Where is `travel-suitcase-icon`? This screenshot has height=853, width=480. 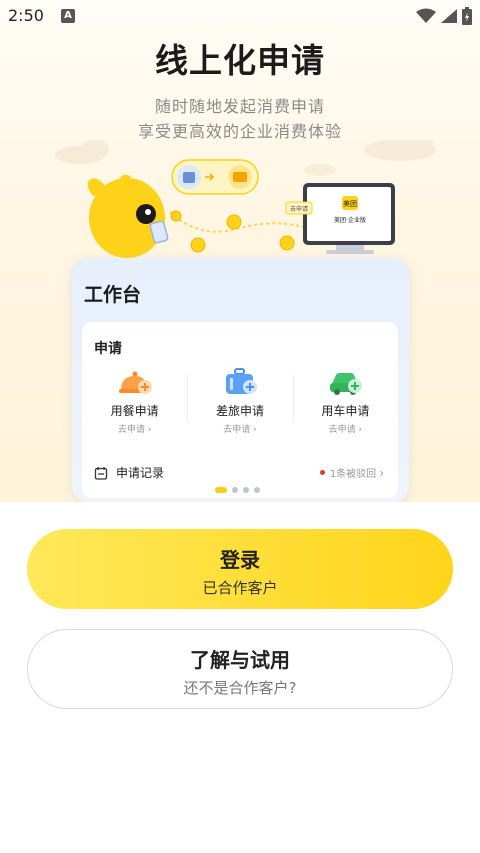
travel-suitcase-icon is located at coordinates (241, 381).